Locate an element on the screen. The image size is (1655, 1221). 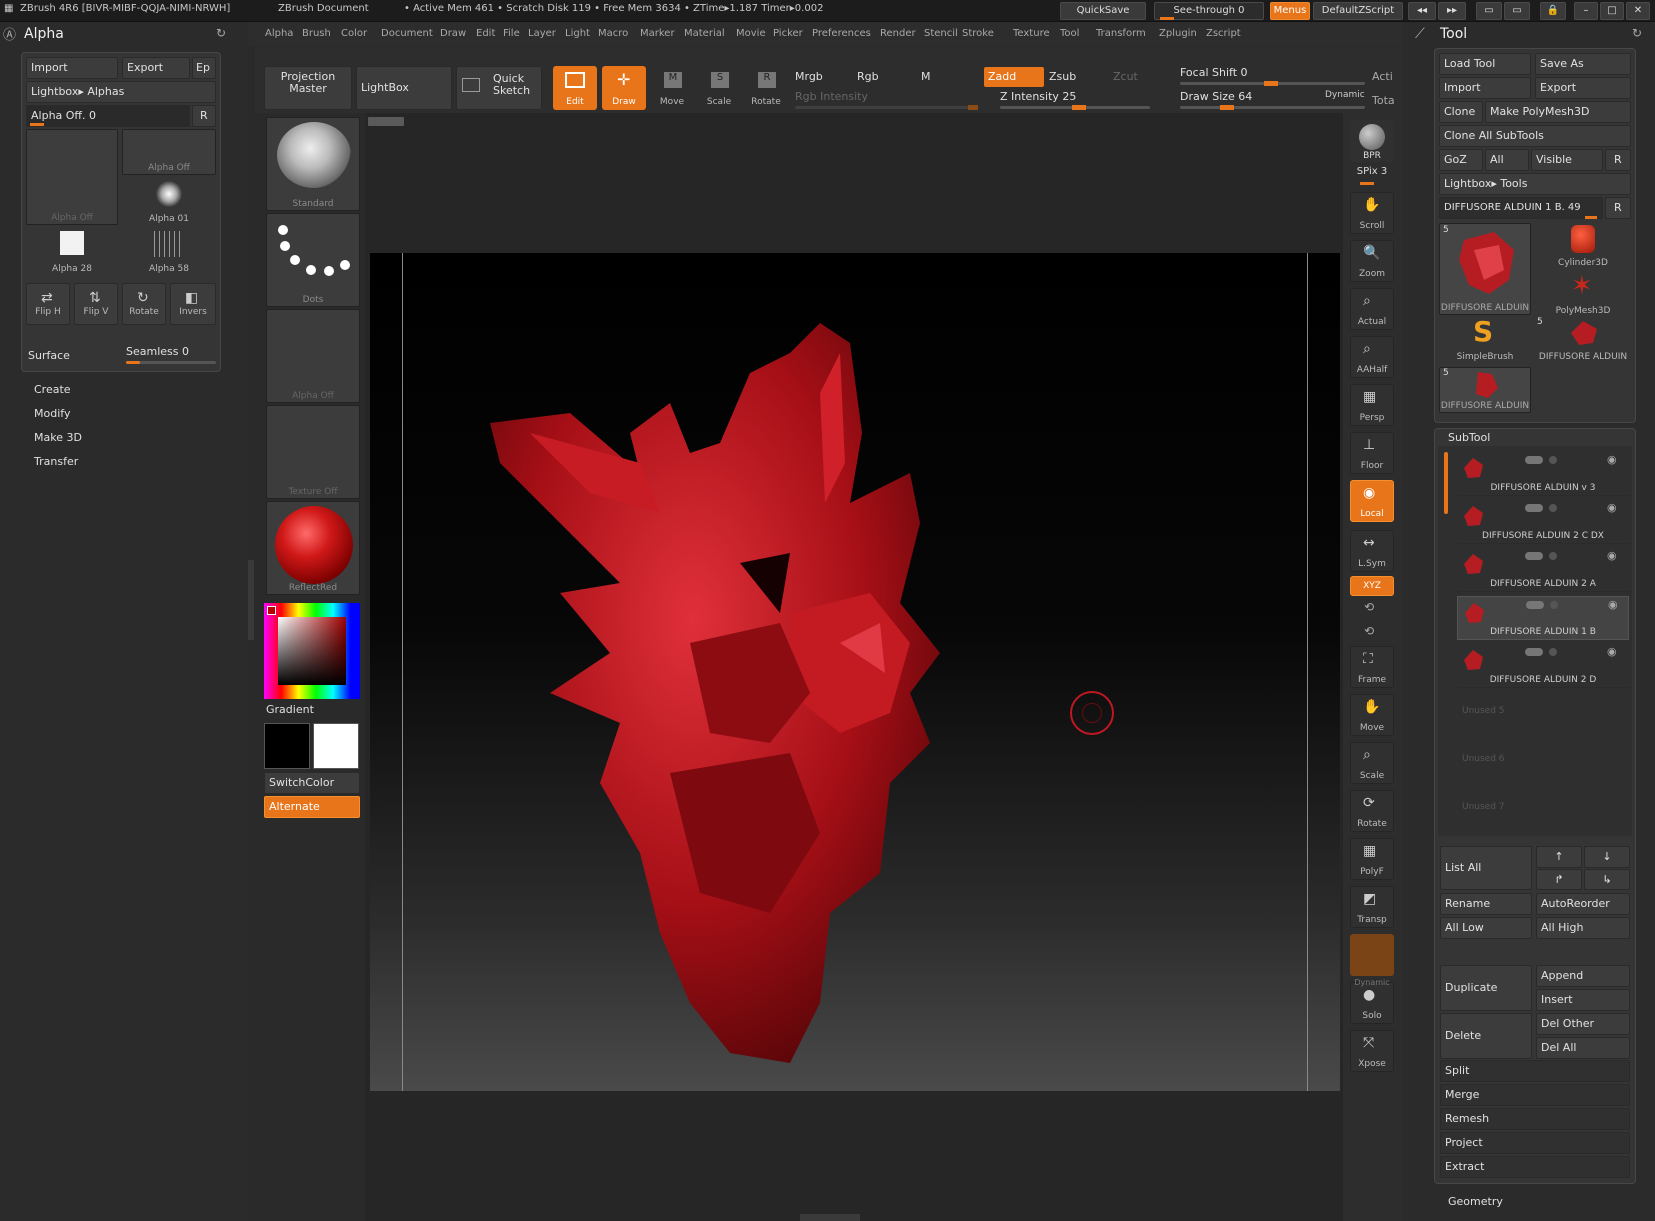
shelf-aahalf-button: ⌕ AAHalf is located at coordinates (1372, 357).